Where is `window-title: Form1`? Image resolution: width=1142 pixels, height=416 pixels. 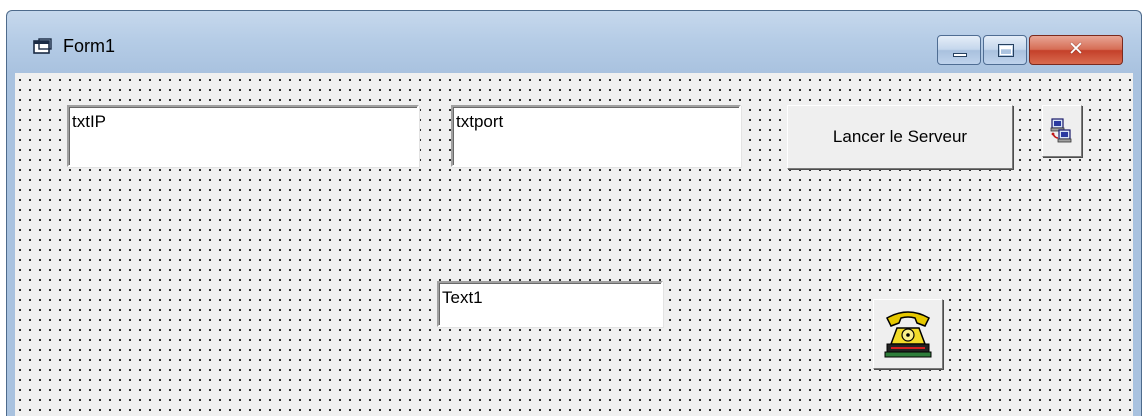
window-title: Form1 is located at coordinates (89, 46).